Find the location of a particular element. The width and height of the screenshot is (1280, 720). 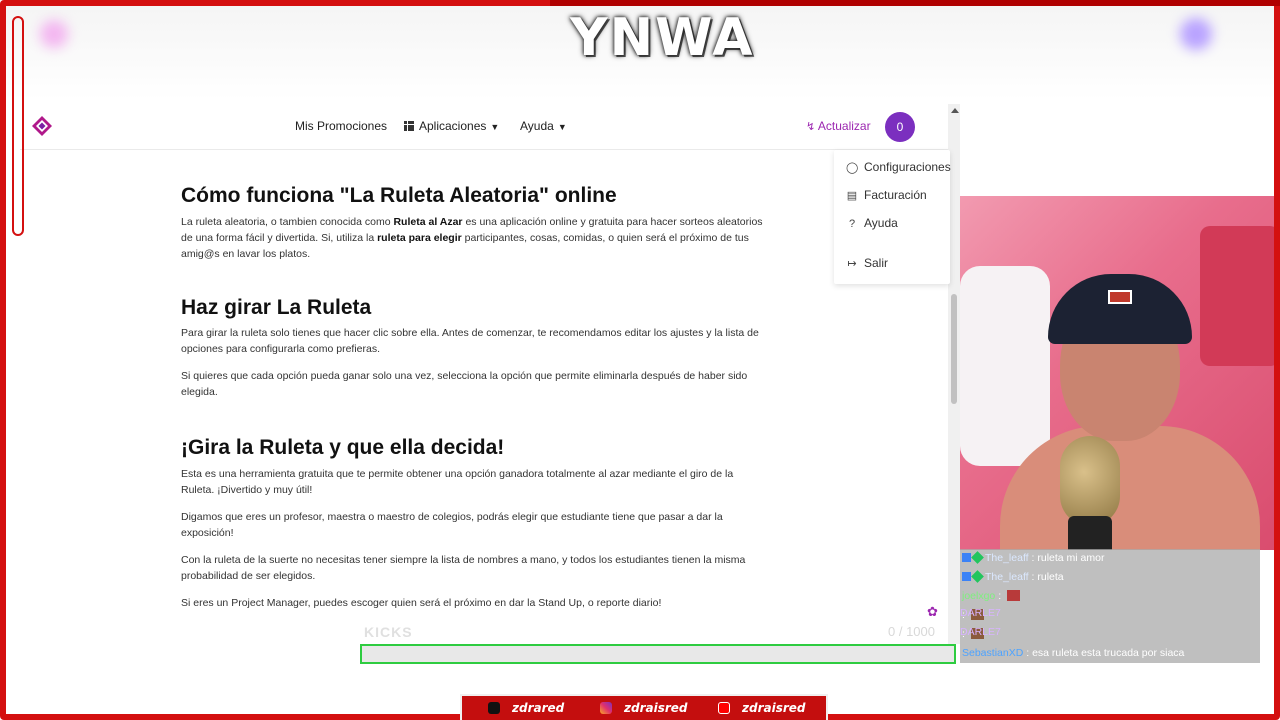

nav-help-label: Ayuda is located at coordinates (537, 126).